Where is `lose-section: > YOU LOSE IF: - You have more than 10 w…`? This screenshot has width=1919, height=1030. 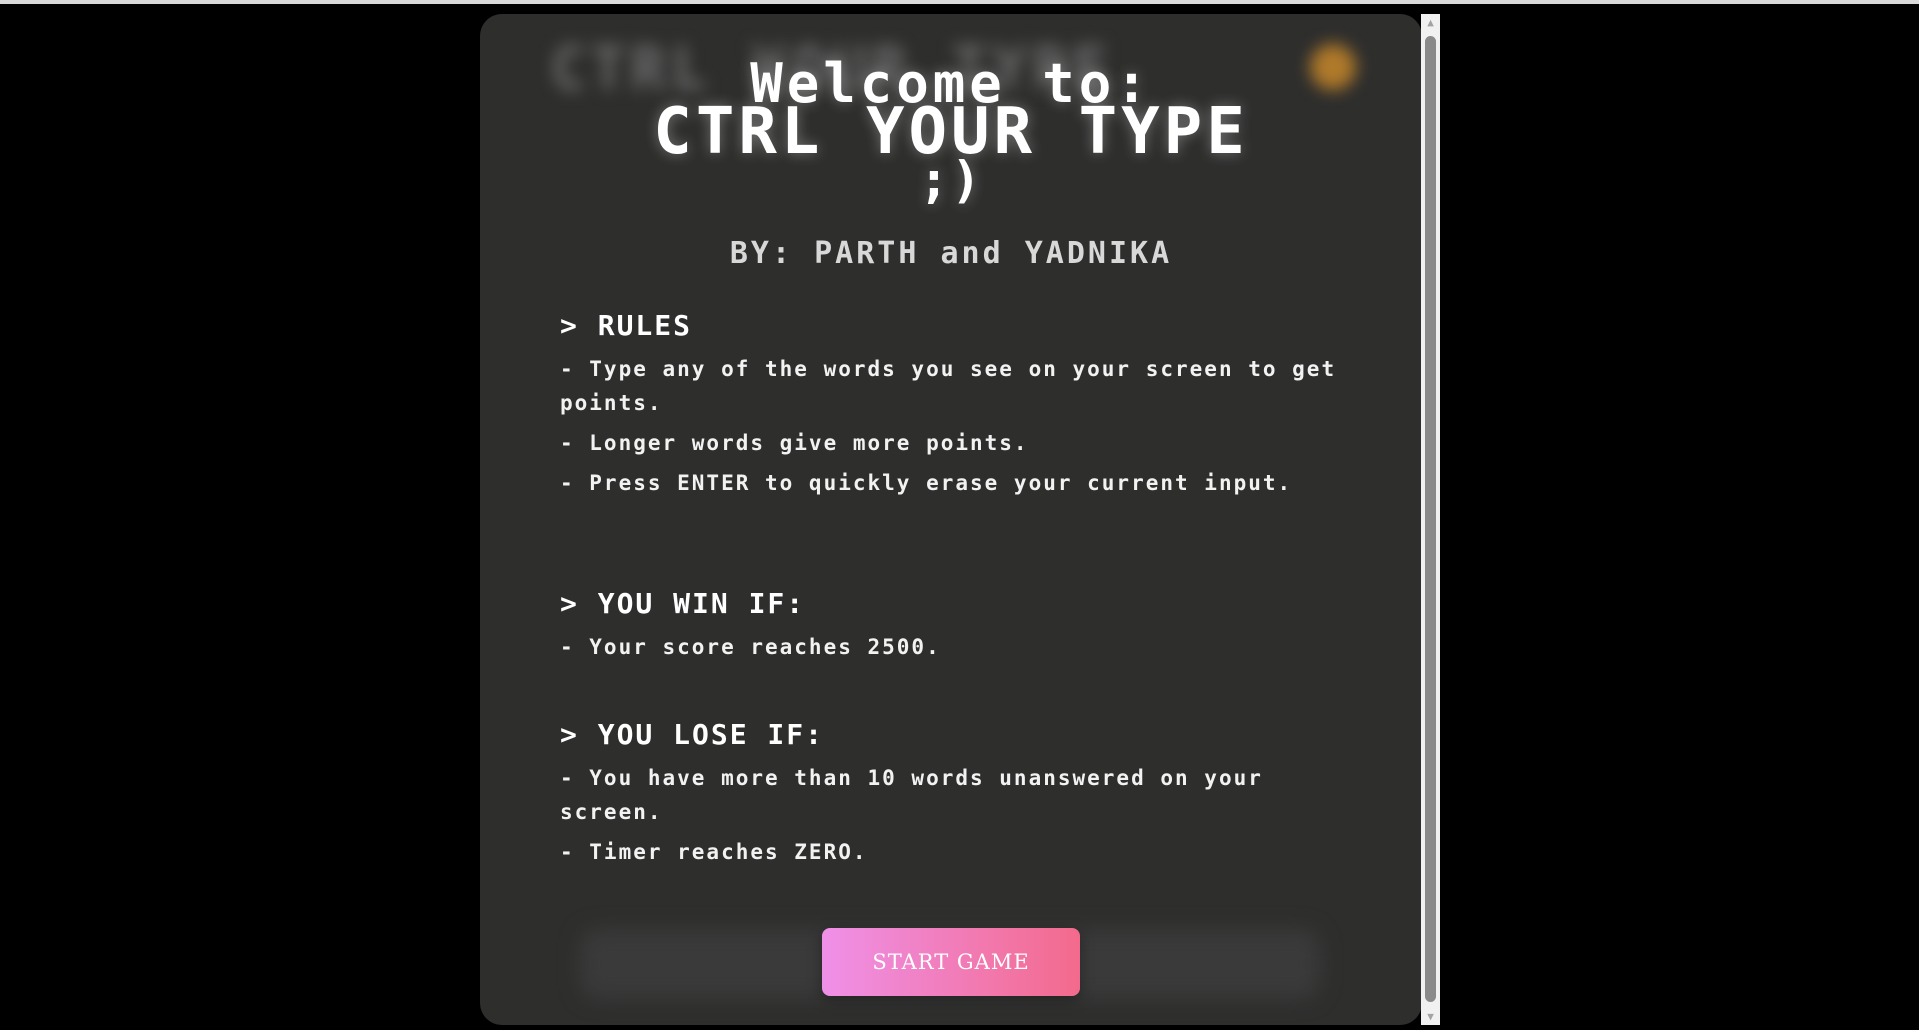 lose-section: > YOU LOSE IF: - You have more than 10 w… is located at coordinates (950, 796).